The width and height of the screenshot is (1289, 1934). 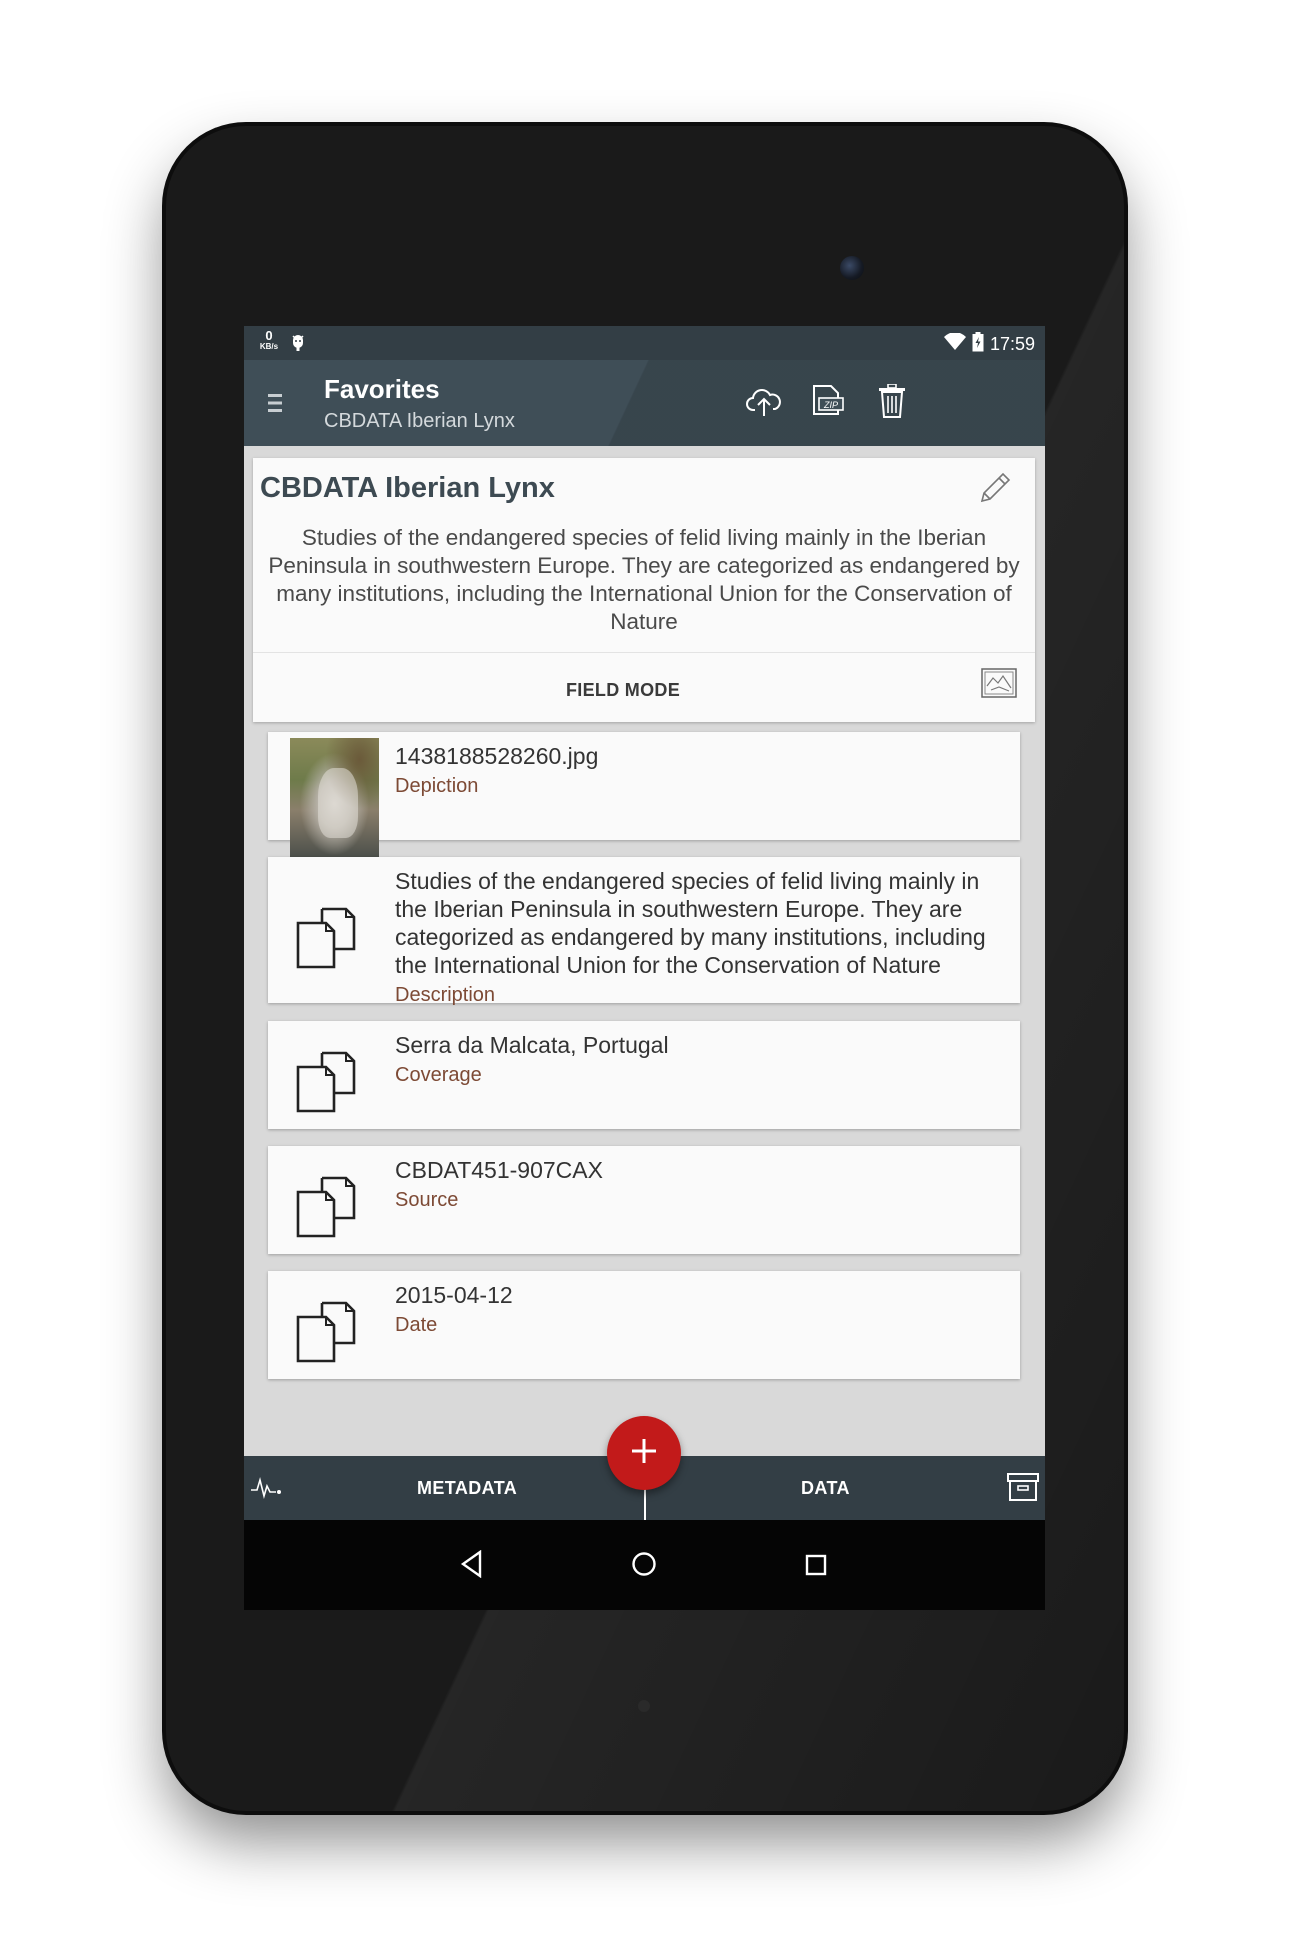 What do you see at coordinates (825, 1488) in the screenshot?
I see `tab-data: DATA` at bounding box center [825, 1488].